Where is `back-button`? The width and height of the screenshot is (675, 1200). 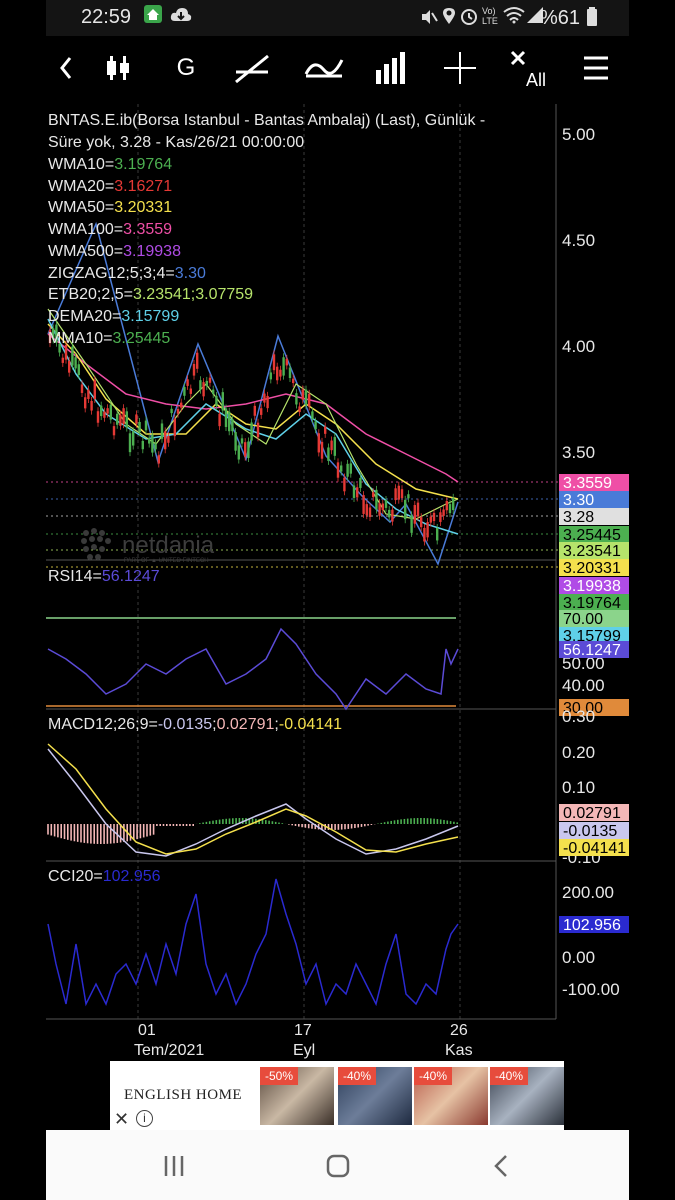 back-button is located at coordinates (68, 68).